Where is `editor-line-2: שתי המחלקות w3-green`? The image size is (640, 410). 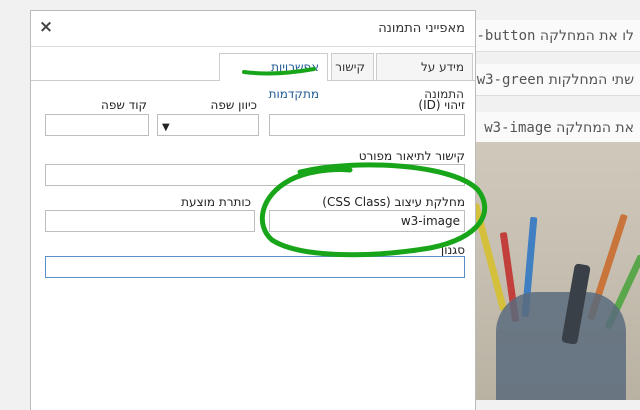
editor-line-2: שתי המחלקות w3-green is located at coordinates (558, 80).